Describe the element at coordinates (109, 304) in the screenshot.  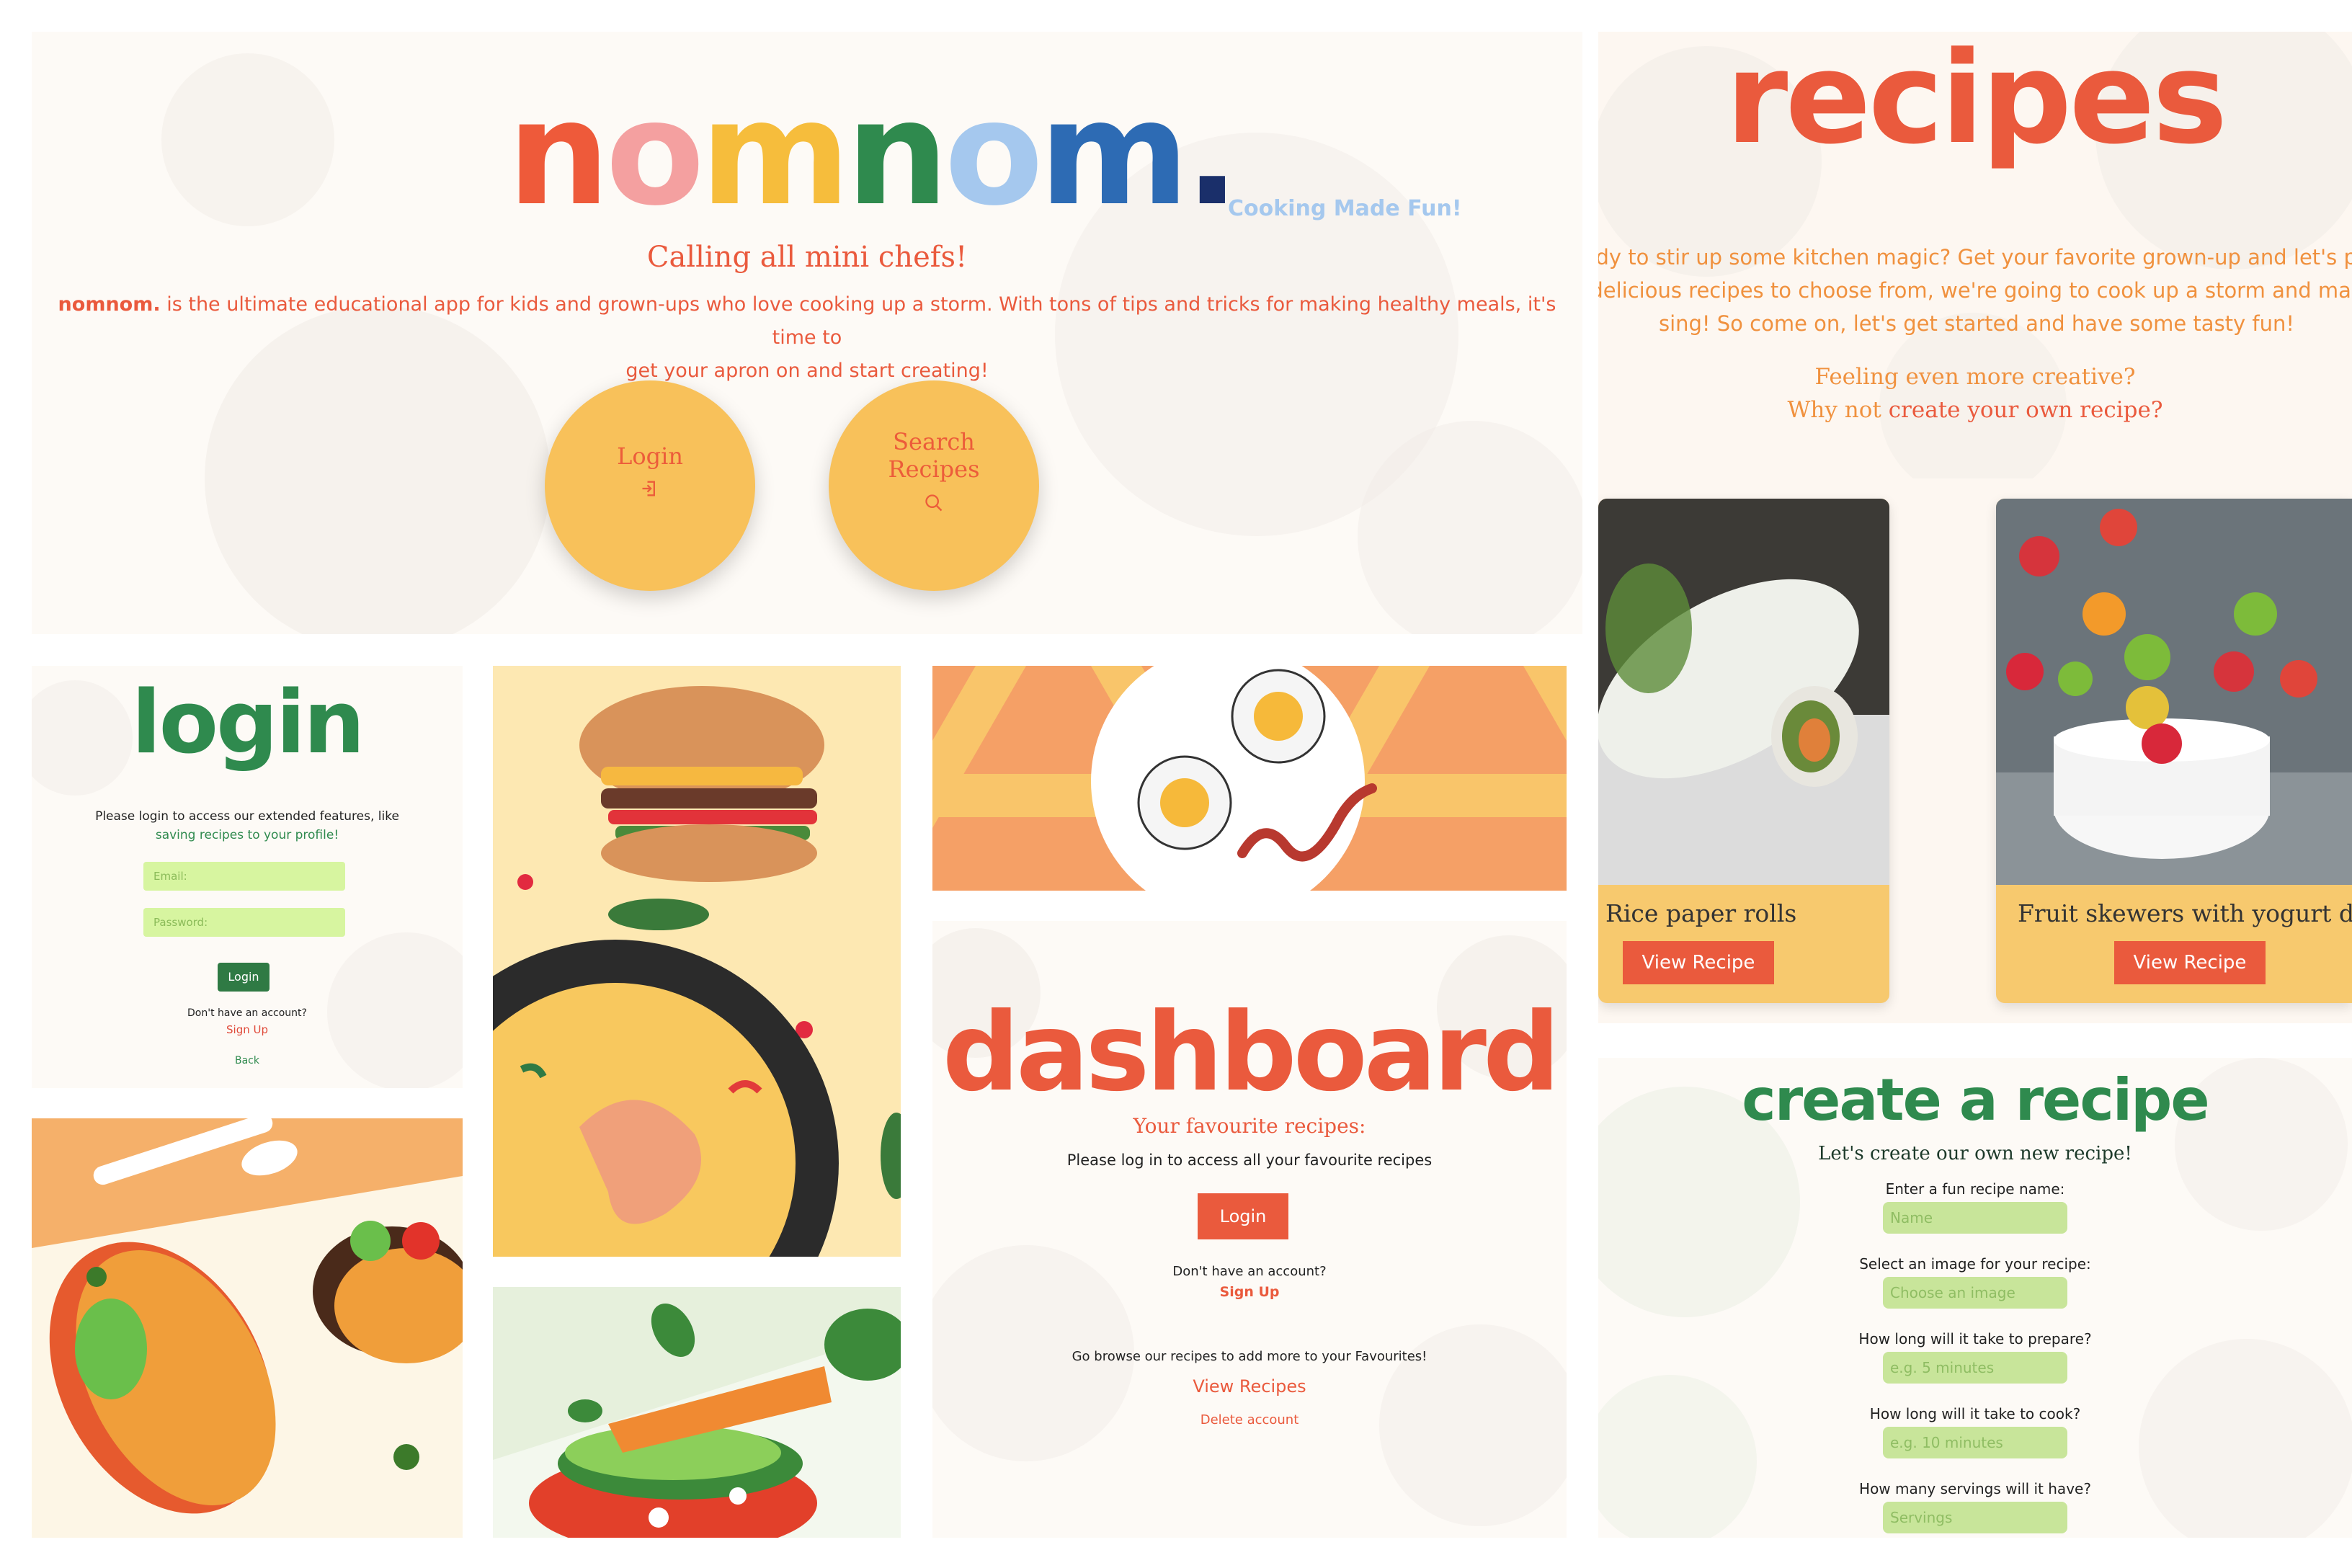
I see `brand-word: nomnom.` at that location.